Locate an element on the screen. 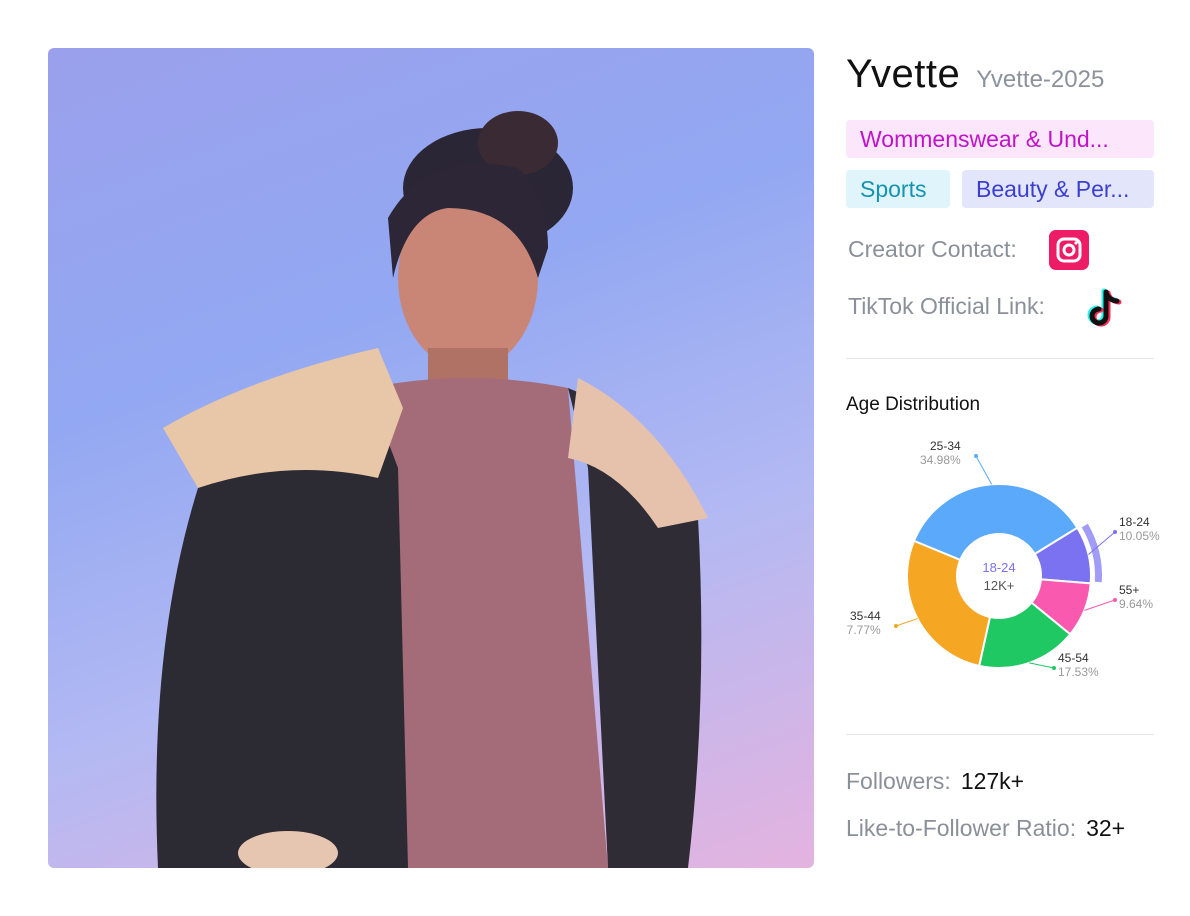  donut-center-value: 12K+ is located at coordinates (999, 585).